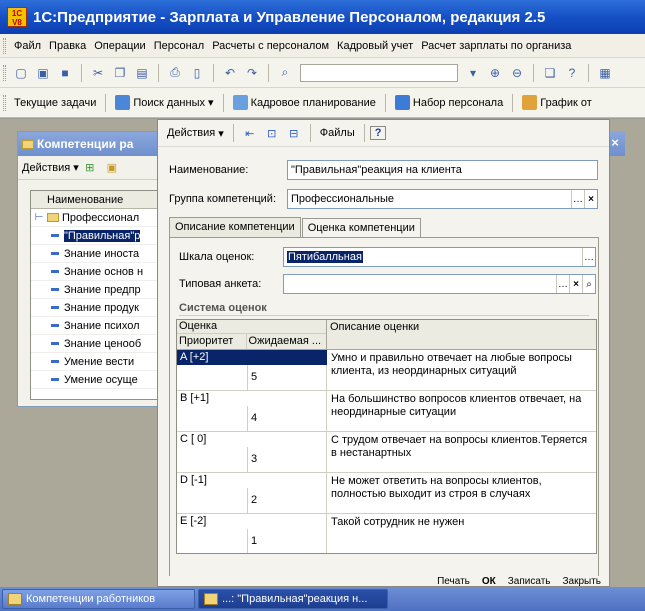 The width and height of the screenshot is (645, 611). I want to click on list-item: "Правильная"р, so click(99, 236).